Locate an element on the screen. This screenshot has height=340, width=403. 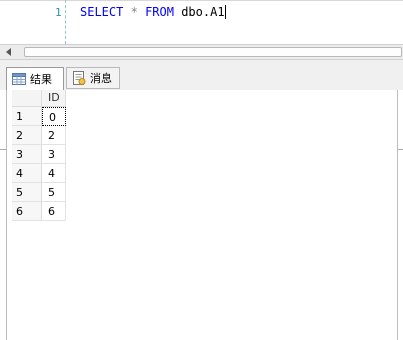
keyword-from: FROM is located at coordinates (159, 12).